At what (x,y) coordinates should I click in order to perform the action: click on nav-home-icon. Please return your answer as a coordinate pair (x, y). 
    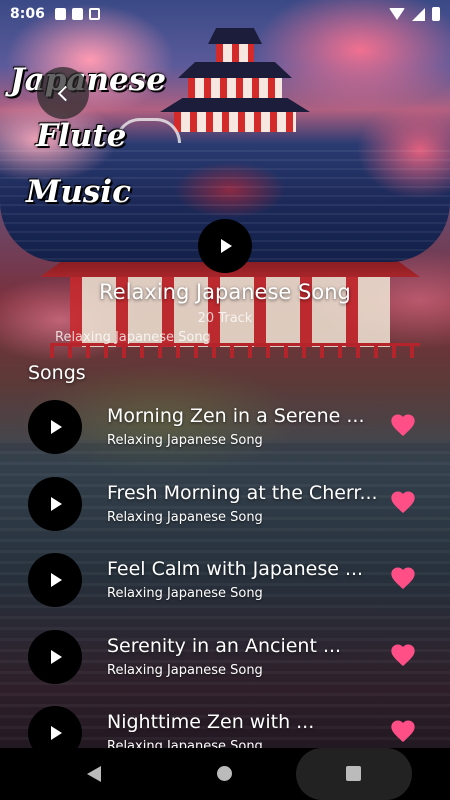
    Looking at the image, I should click on (224, 773).